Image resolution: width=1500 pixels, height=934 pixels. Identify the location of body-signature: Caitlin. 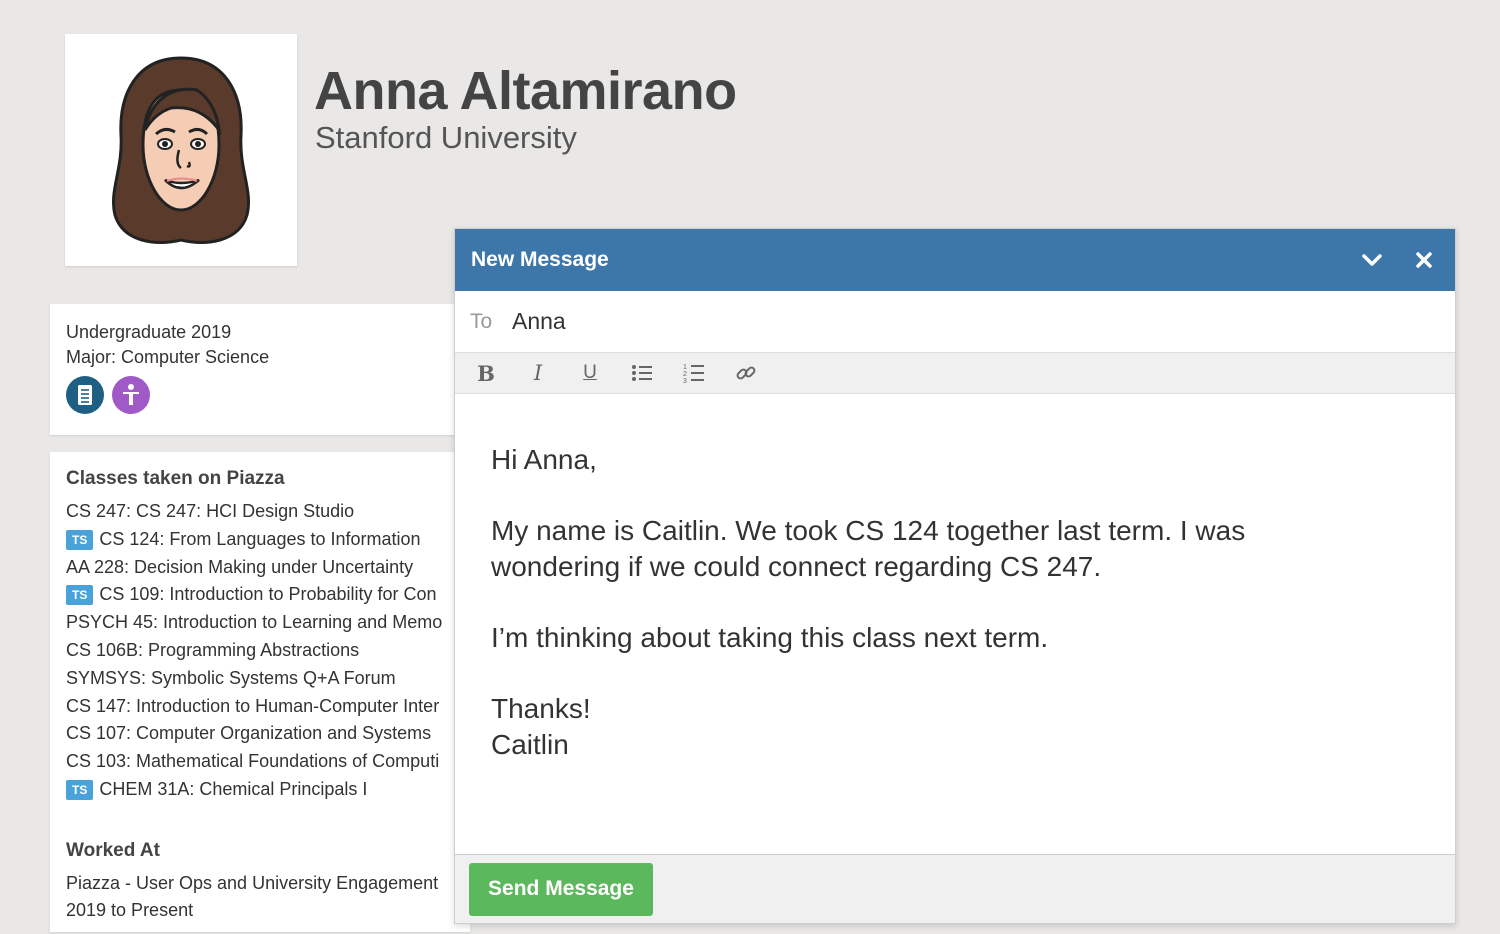
(530, 744).